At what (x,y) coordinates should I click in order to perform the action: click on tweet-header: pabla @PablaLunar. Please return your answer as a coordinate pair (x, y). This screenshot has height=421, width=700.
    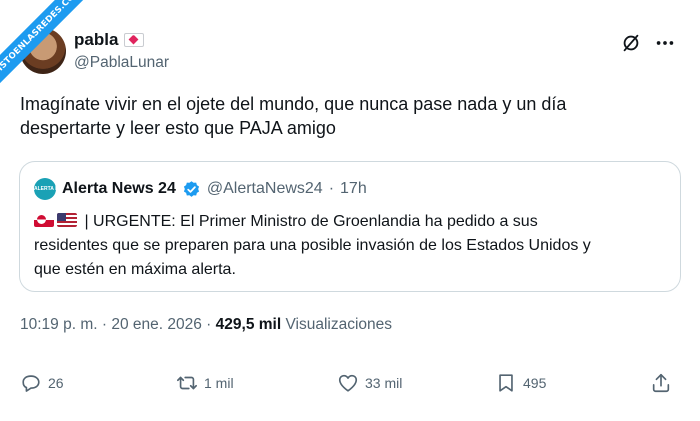
    Looking at the image, I should click on (350, 52).